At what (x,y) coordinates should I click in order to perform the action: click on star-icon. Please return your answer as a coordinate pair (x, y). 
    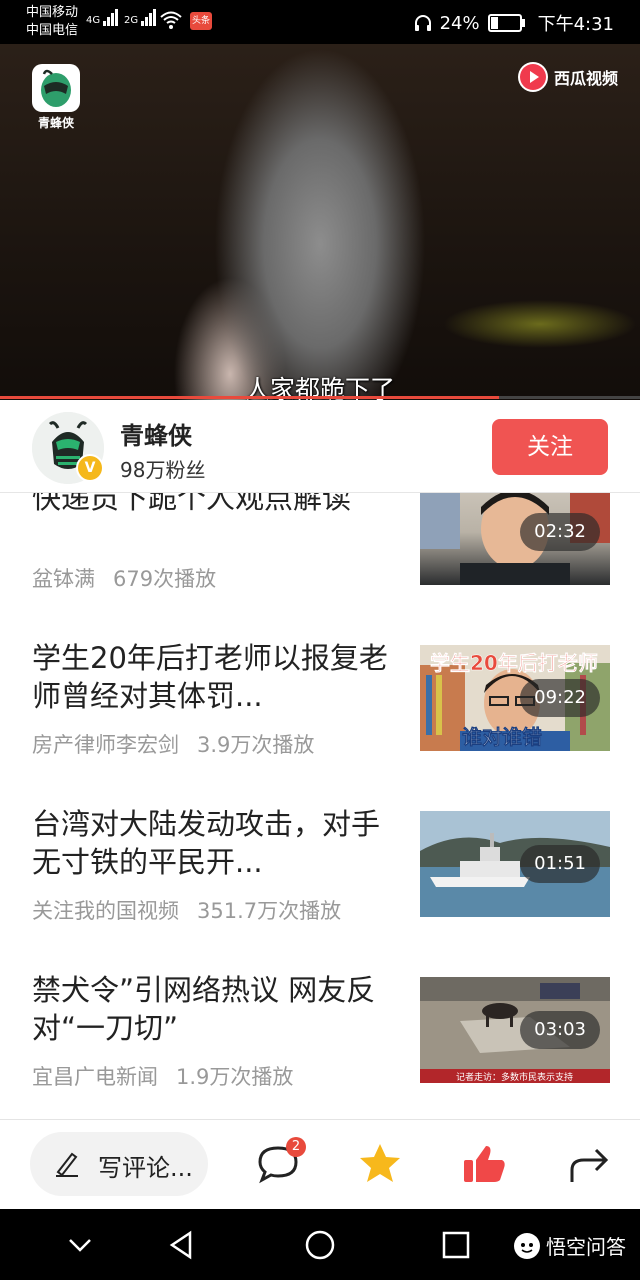
    Looking at the image, I should click on (380, 1164).